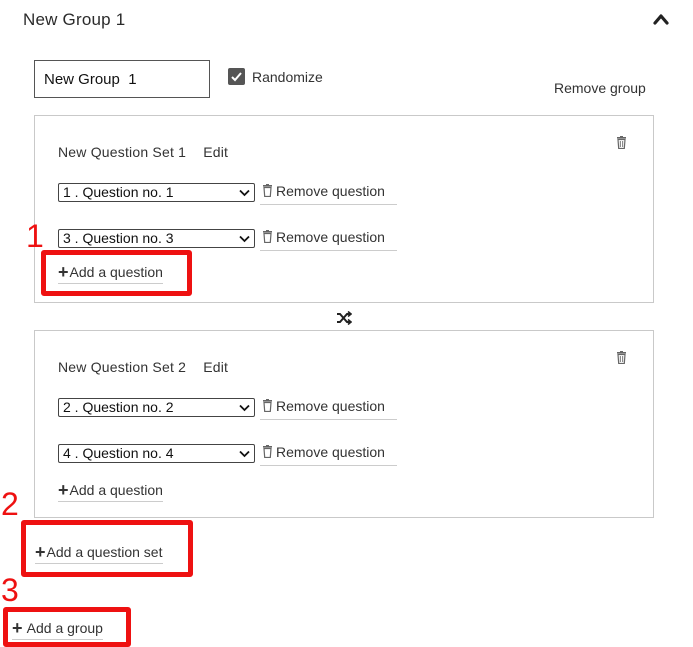 This screenshot has height=647, width=693. What do you see at coordinates (10, 590) in the screenshot?
I see `annotation-number-3: 3` at bounding box center [10, 590].